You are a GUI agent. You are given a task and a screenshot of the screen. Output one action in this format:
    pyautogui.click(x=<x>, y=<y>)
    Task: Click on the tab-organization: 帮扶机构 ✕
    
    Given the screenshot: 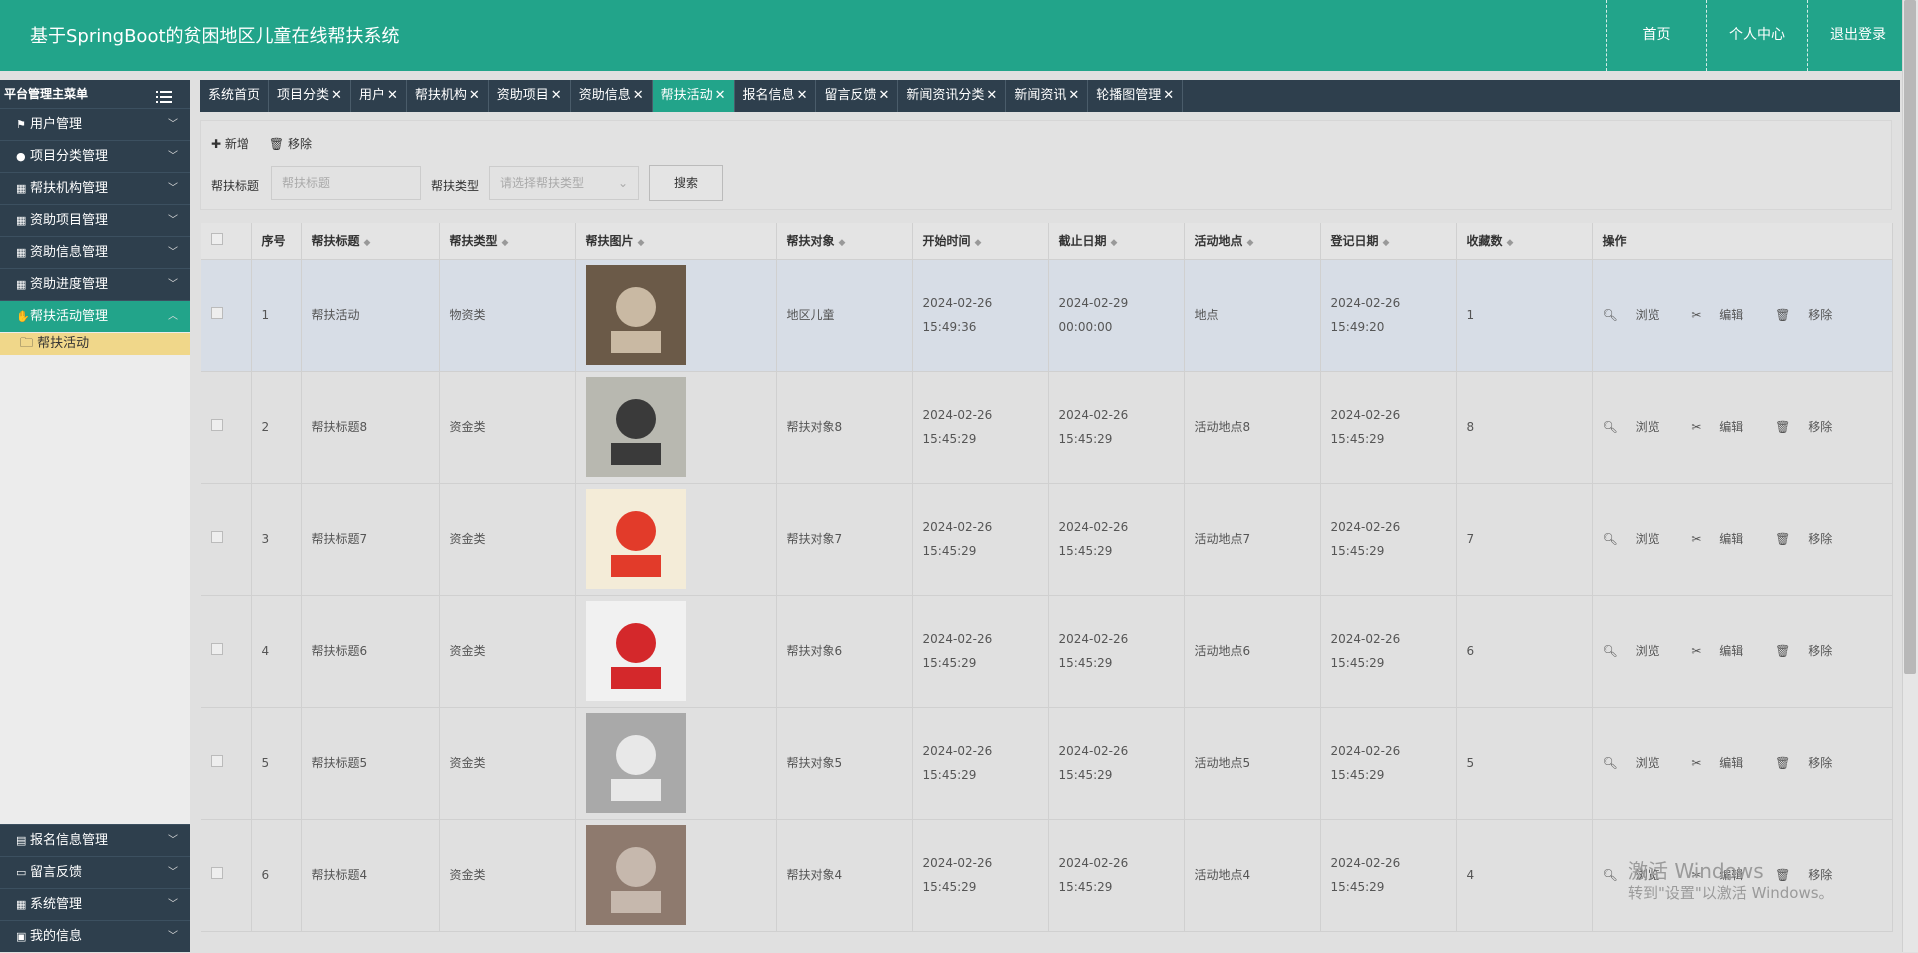 What is the action you would take?
    pyautogui.click(x=448, y=96)
    